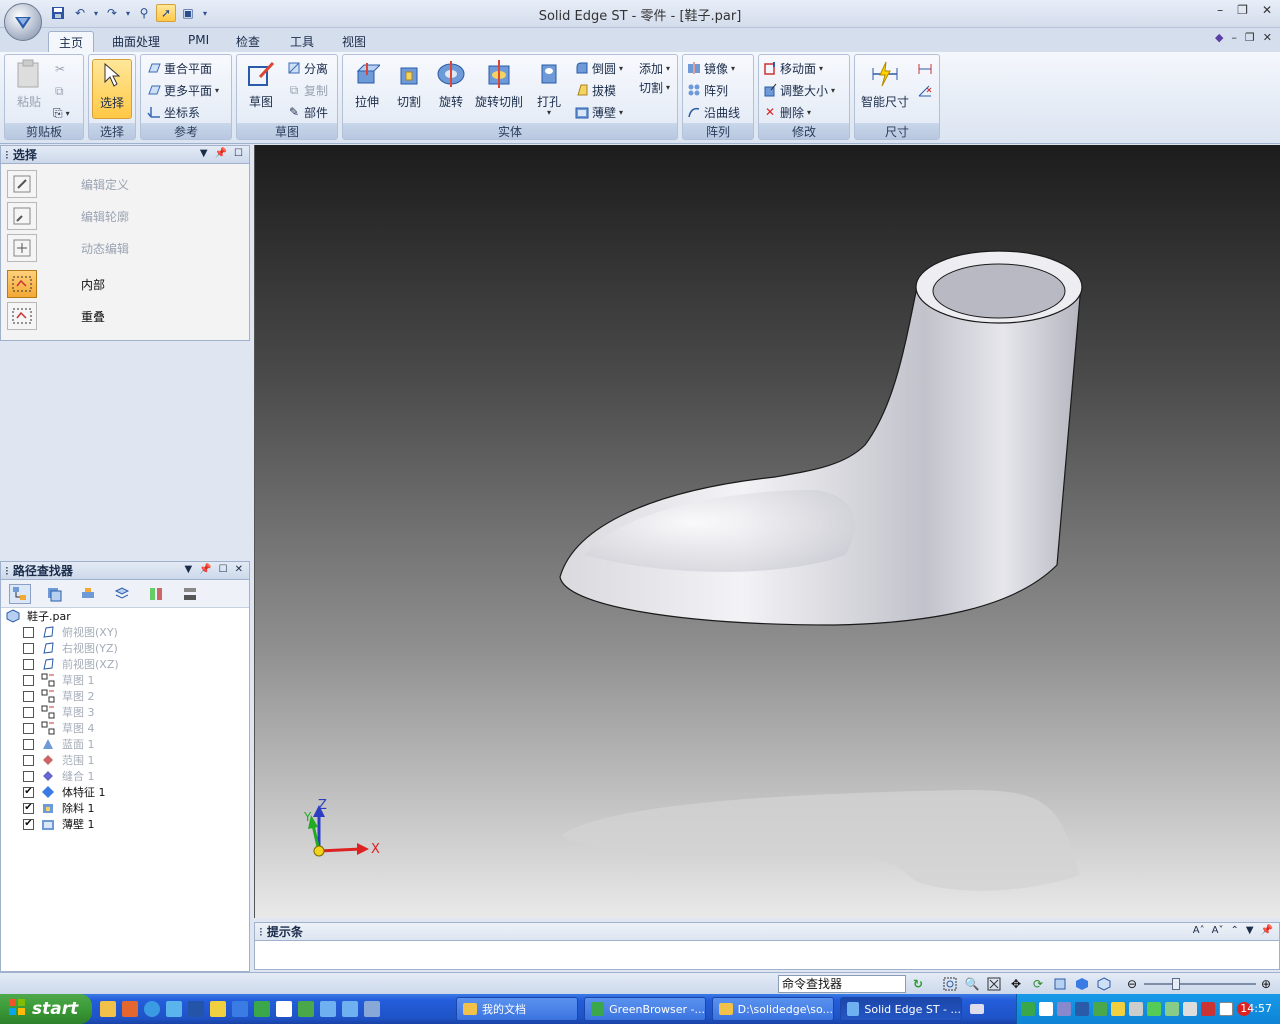 Image resolution: width=1280 pixels, height=1024 pixels. I want to click on start-button: start, so click(46, 1009).